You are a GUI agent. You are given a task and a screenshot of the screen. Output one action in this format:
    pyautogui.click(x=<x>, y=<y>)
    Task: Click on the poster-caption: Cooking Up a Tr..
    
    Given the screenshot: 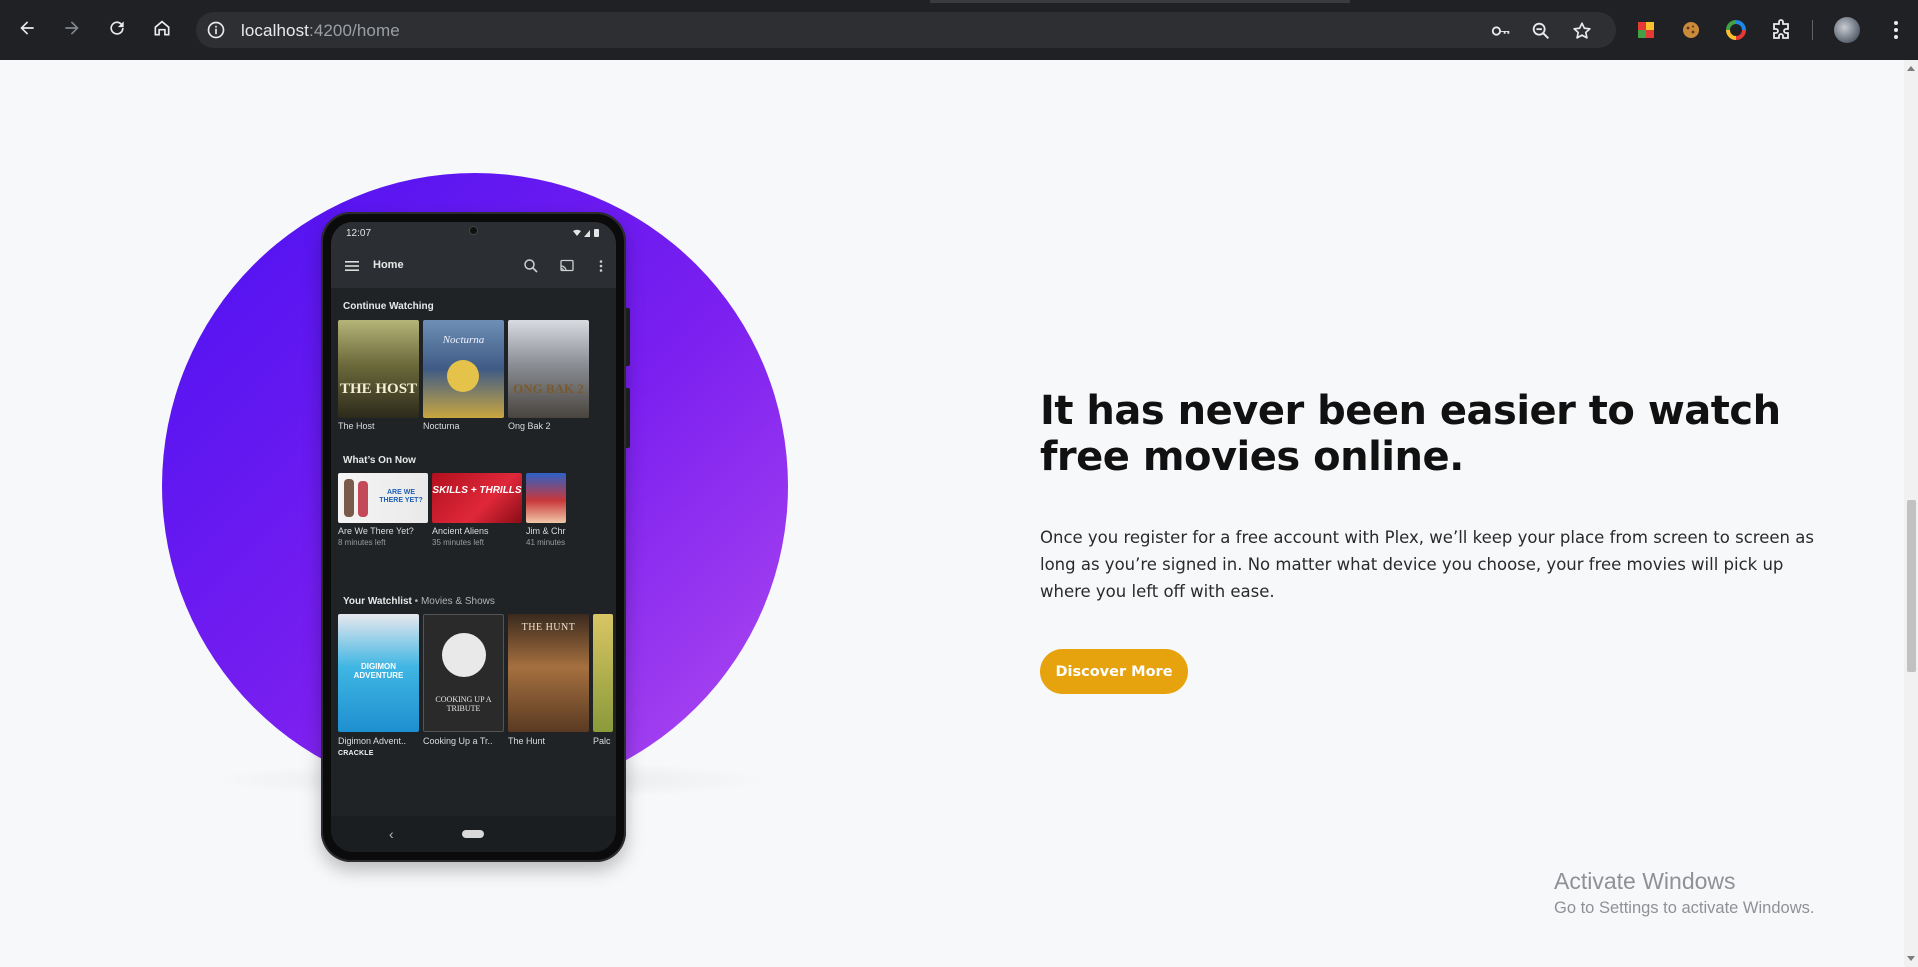 What is the action you would take?
    pyautogui.click(x=458, y=741)
    